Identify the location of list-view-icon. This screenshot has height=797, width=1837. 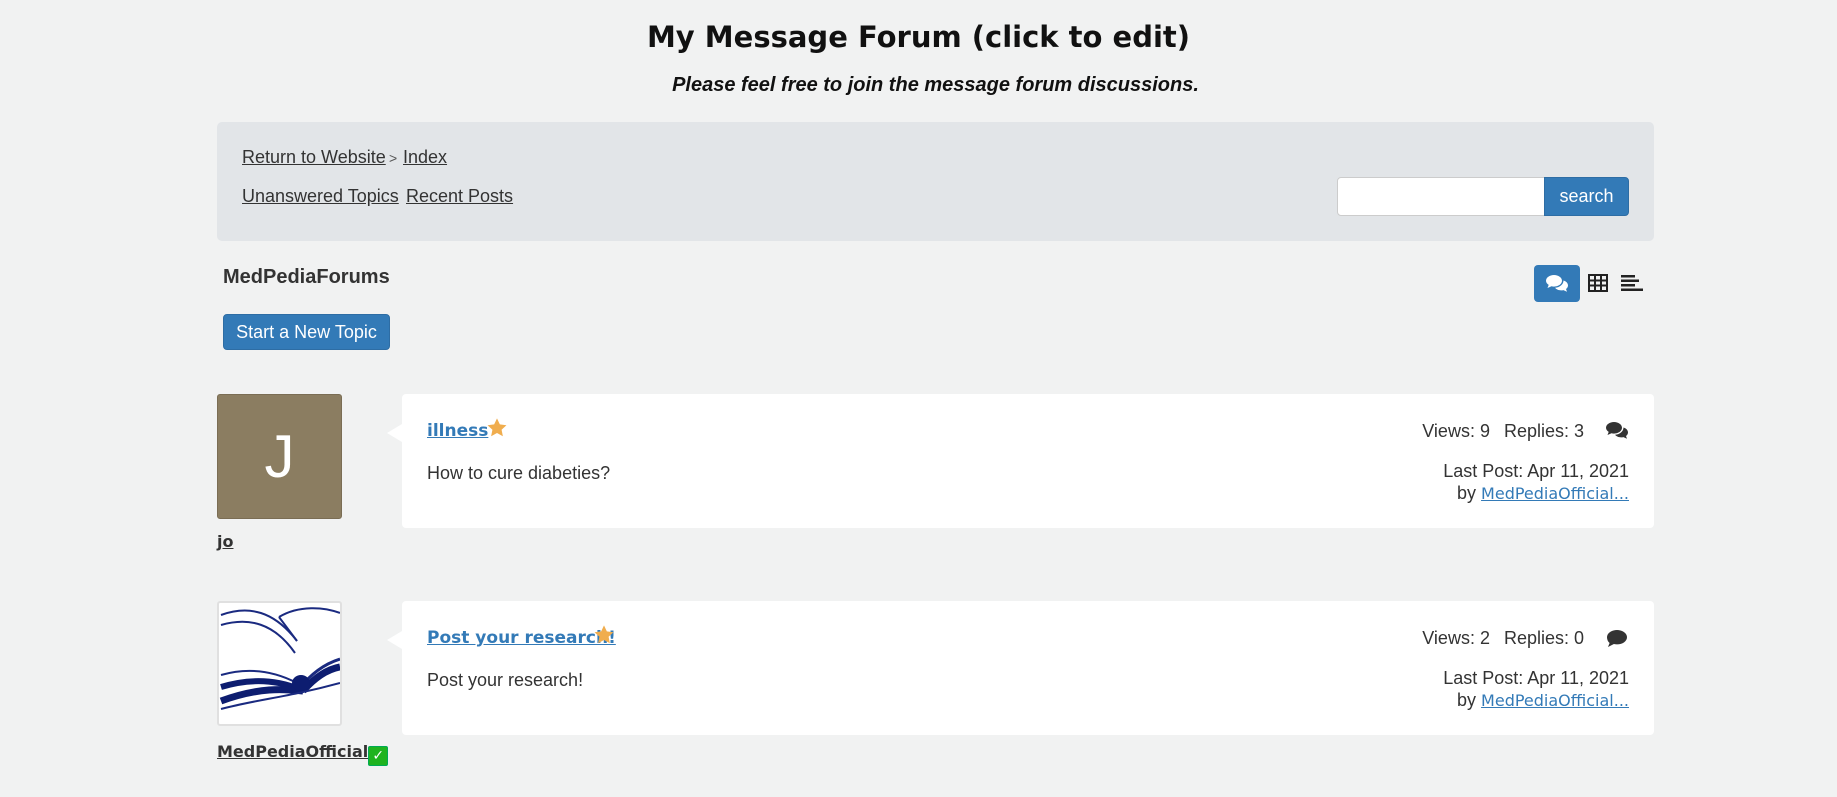
(1632, 283).